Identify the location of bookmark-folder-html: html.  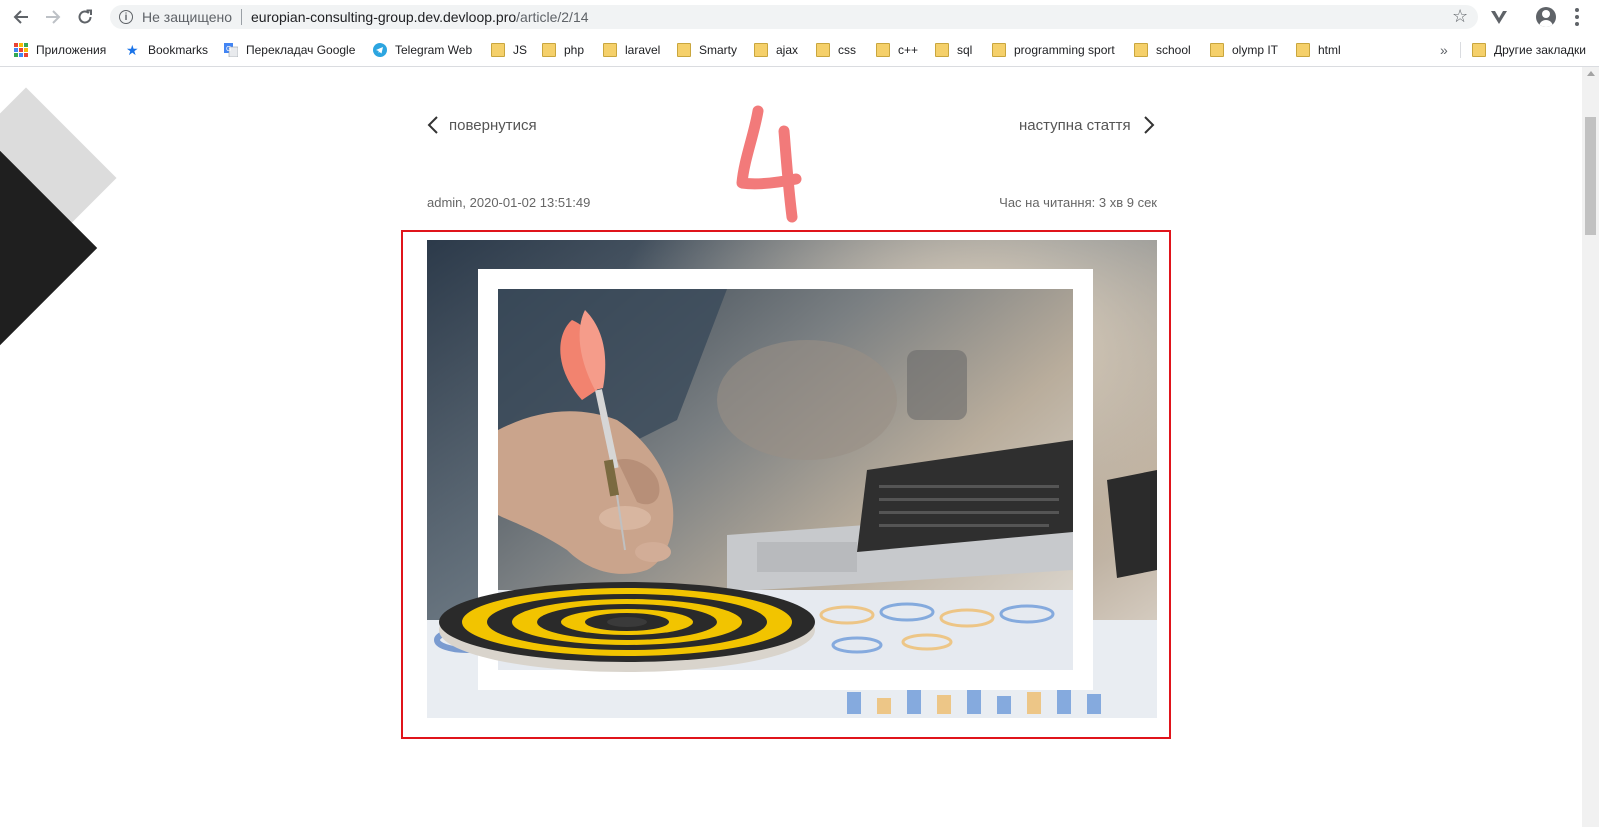
(1318, 50).